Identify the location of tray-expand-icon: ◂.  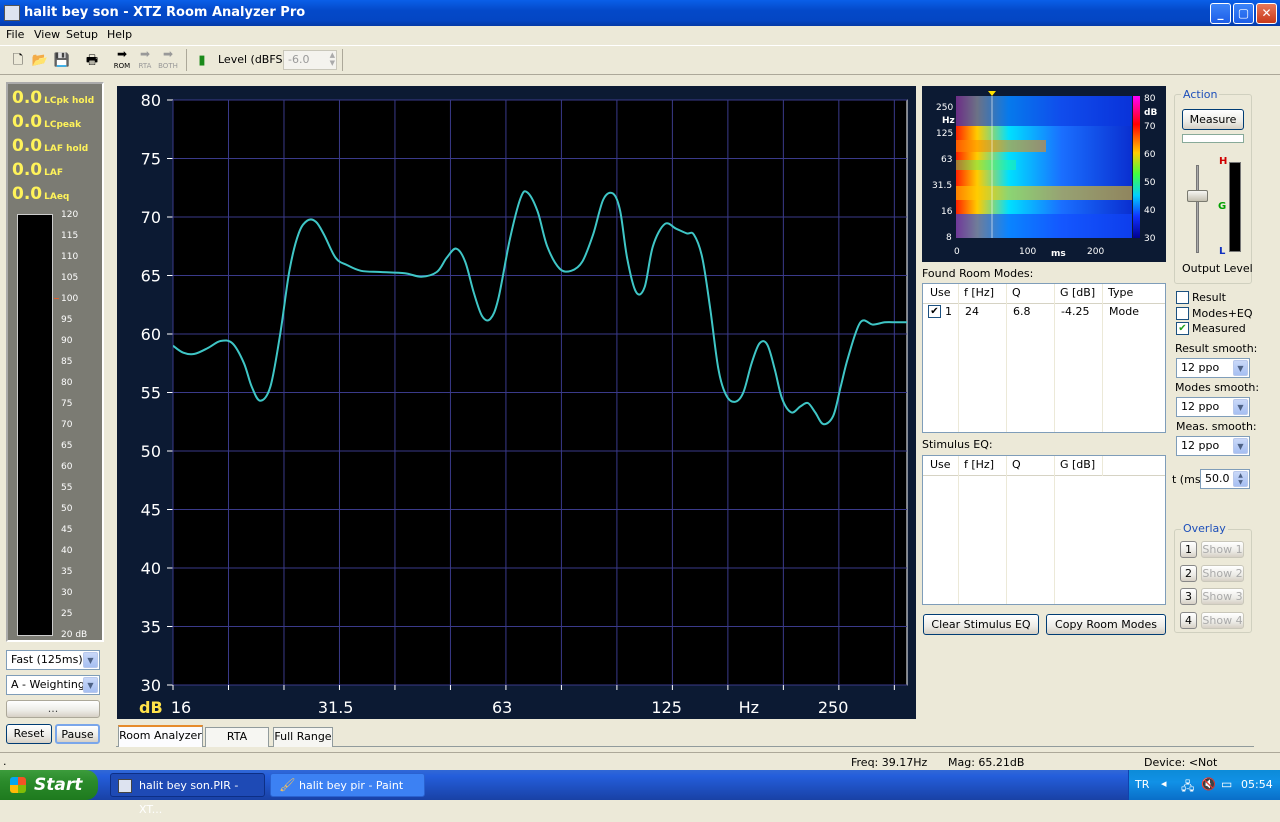
(1164, 783).